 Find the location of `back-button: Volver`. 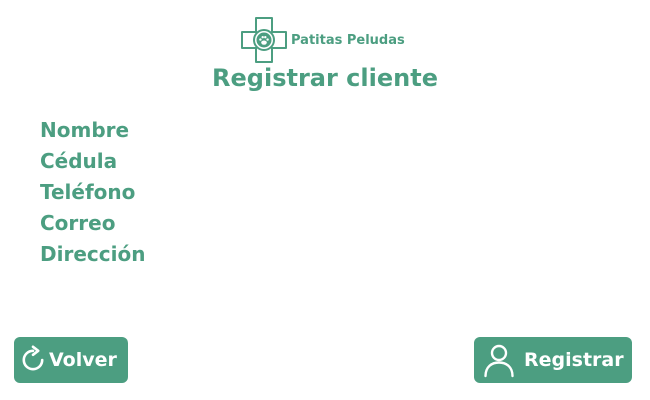

back-button: Volver is located at coordinates (71, 360).